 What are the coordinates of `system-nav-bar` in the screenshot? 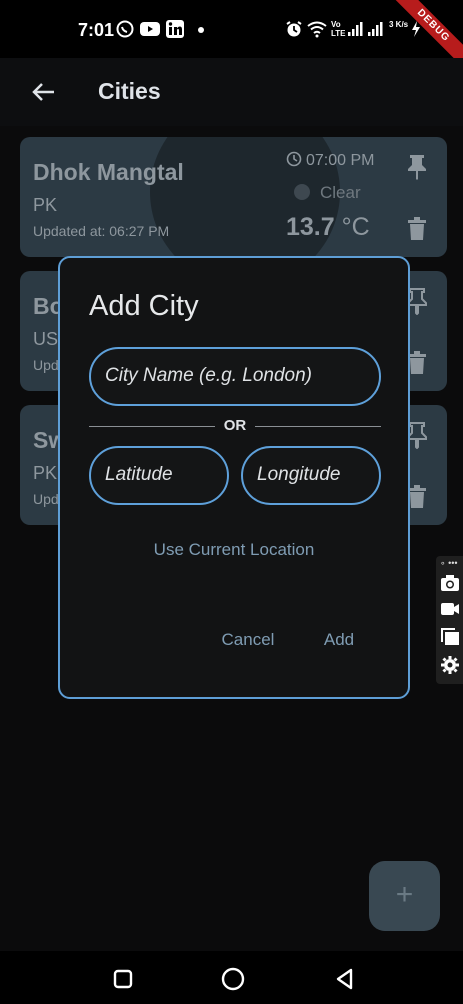 It's located at (231, 977).